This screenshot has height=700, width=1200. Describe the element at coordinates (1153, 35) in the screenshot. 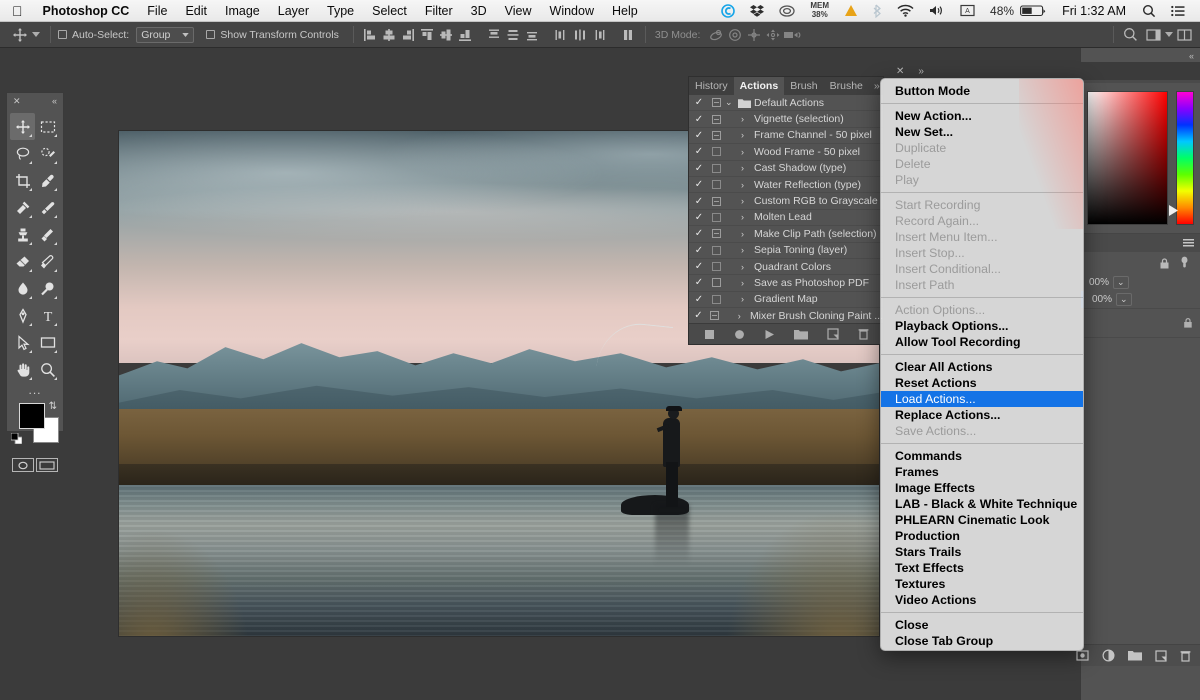

I see `workspace-switcher-icon` at that location.